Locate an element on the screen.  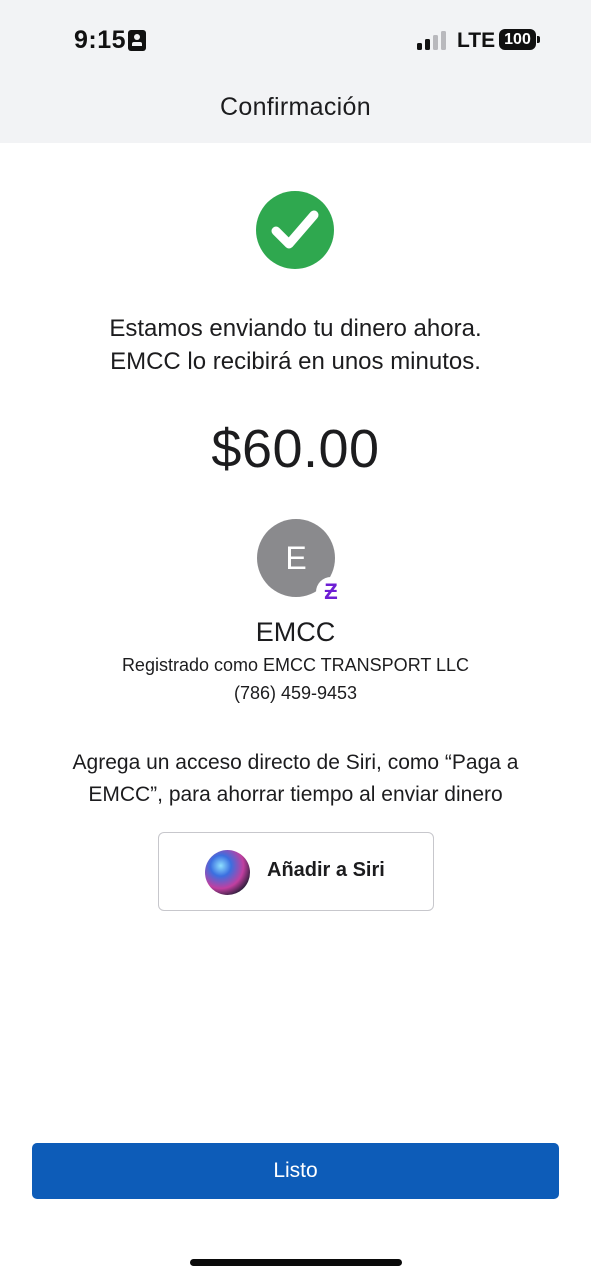
siri-icon is located at coordinates (227, 872).